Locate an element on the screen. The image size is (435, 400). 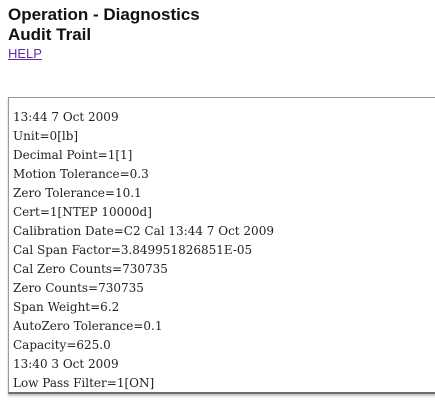
log-line: Decimal Point=1[1] is located at coordinates (73, 155).